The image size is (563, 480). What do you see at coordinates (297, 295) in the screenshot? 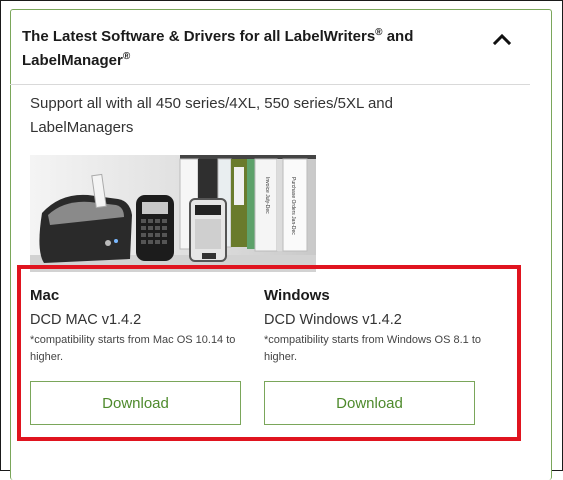
I see `windows-os-heading: Windows` at bounding box center [297, 295].